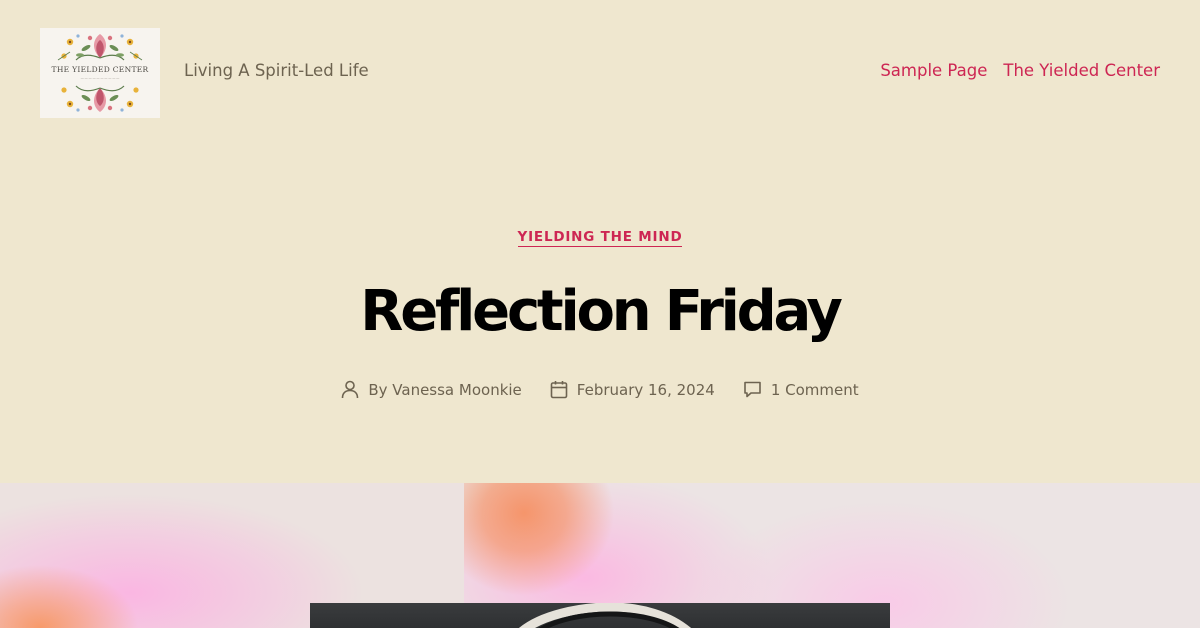  Describe the element at coordinates (815, 390) in the screenshot. I see `comments-link: 1 Comment` at that location.